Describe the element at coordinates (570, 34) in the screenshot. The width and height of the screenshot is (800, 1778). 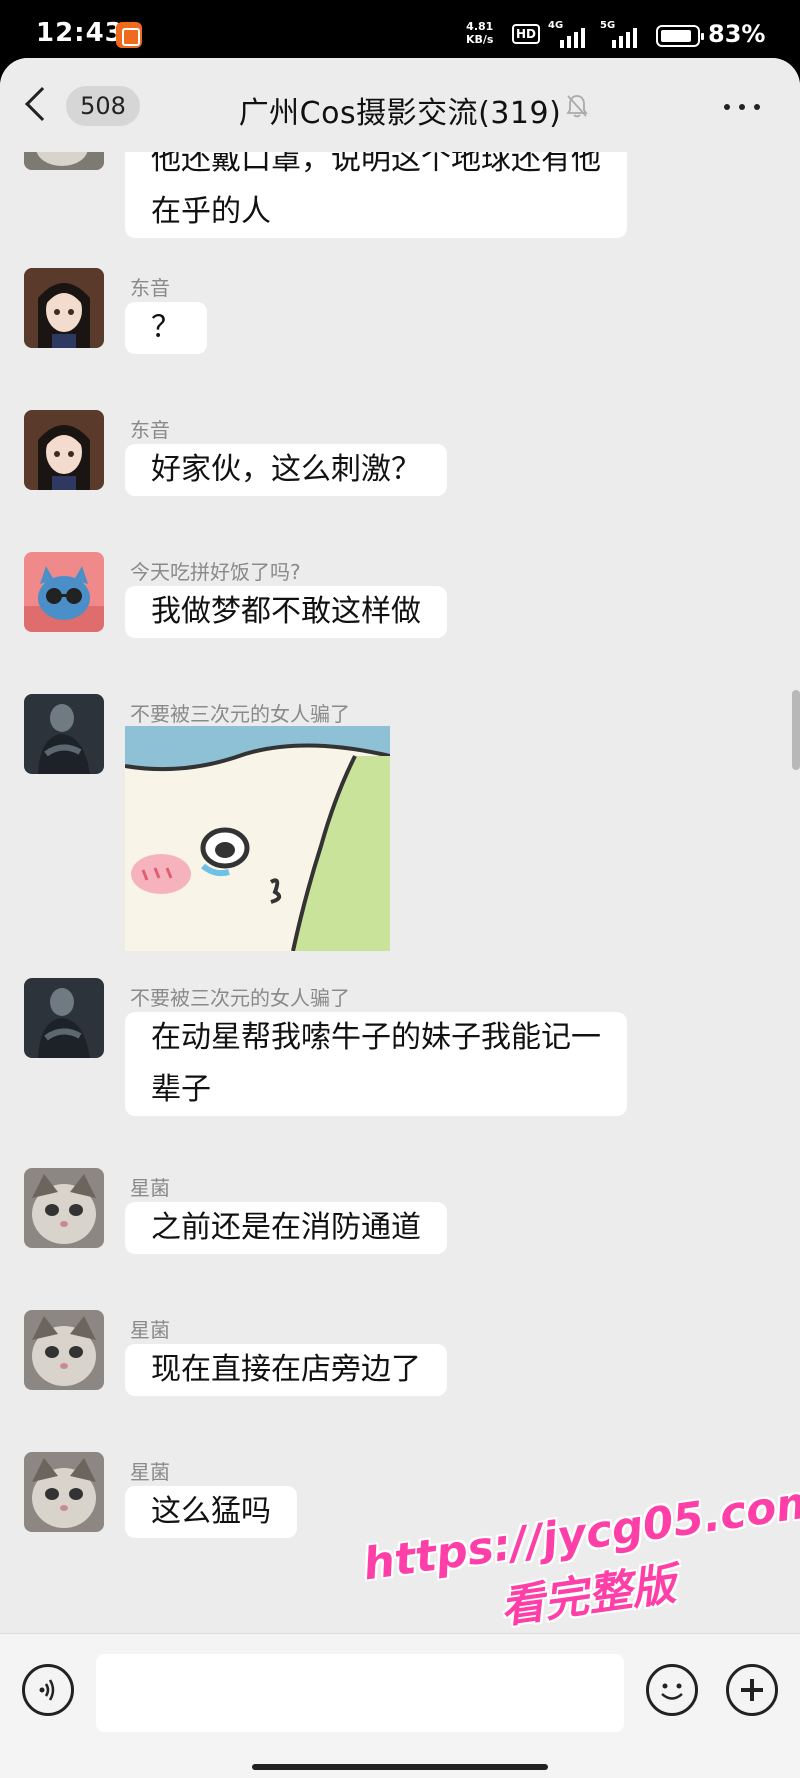
I see `signal-4g-icon: 4G` at that location.